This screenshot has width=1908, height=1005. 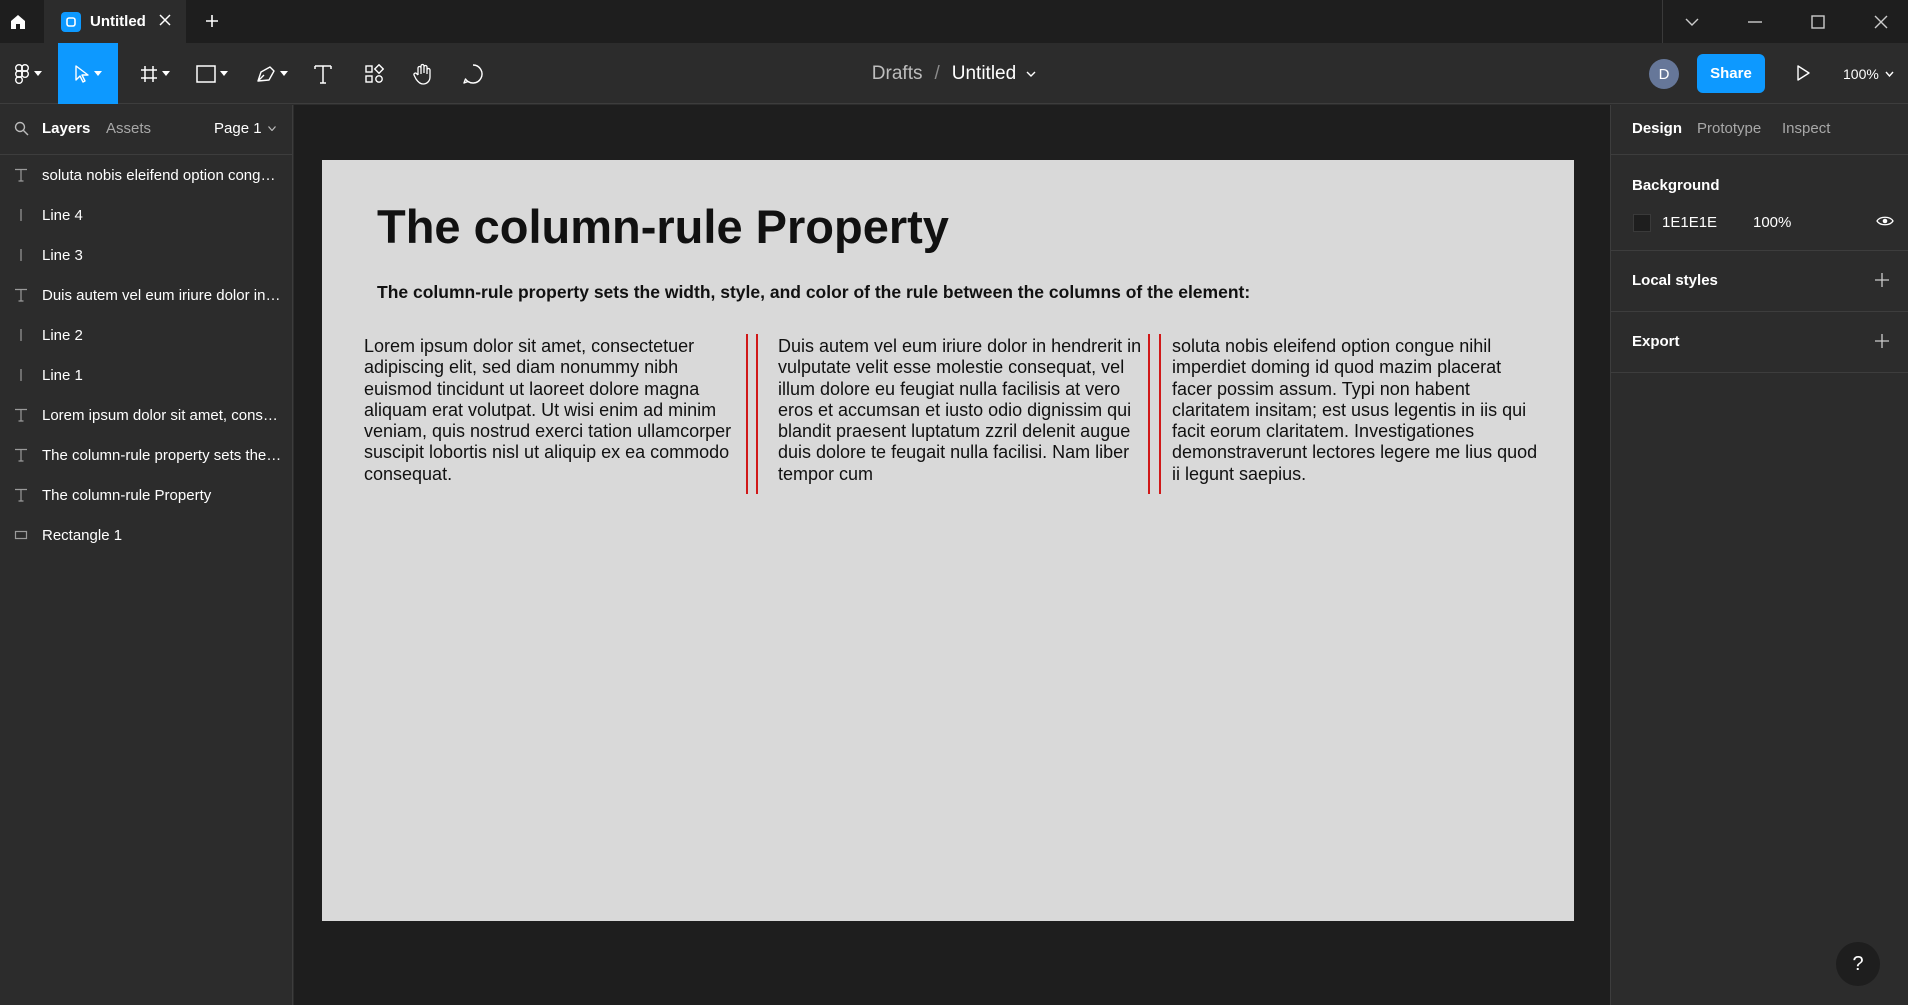 I want to click on background-section: Background, so click(x=1759, y=203).